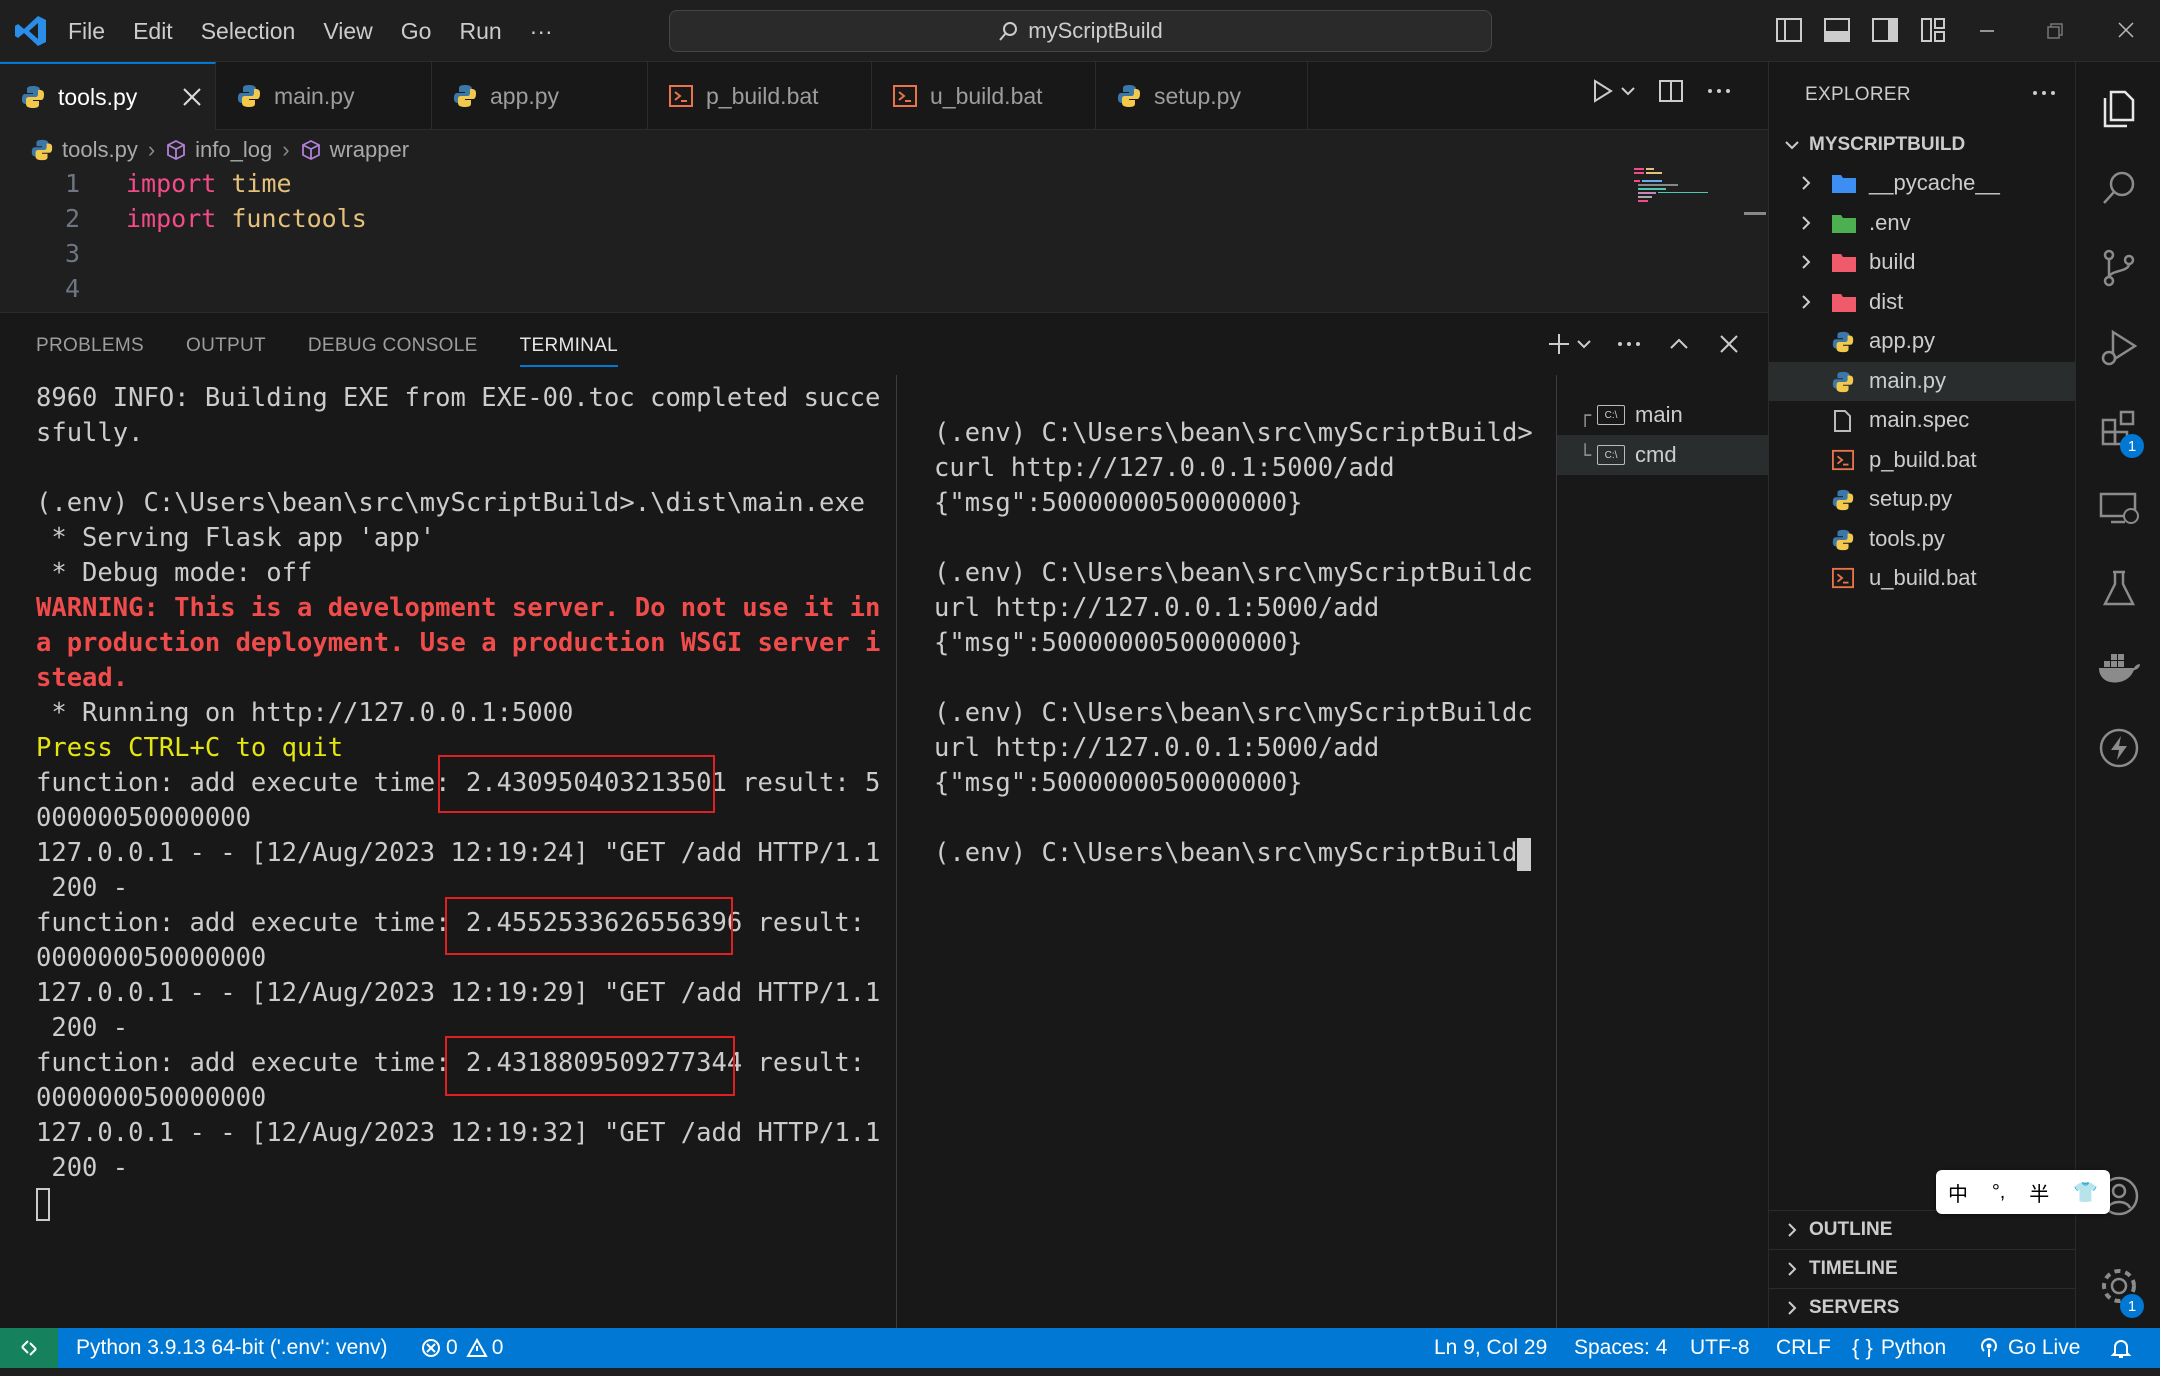  What do you see at coordinates (393, 351) in the screenshot?
I see `tab-debug-console: DEBUG CONSOLE` at bounding box center [393, 351].